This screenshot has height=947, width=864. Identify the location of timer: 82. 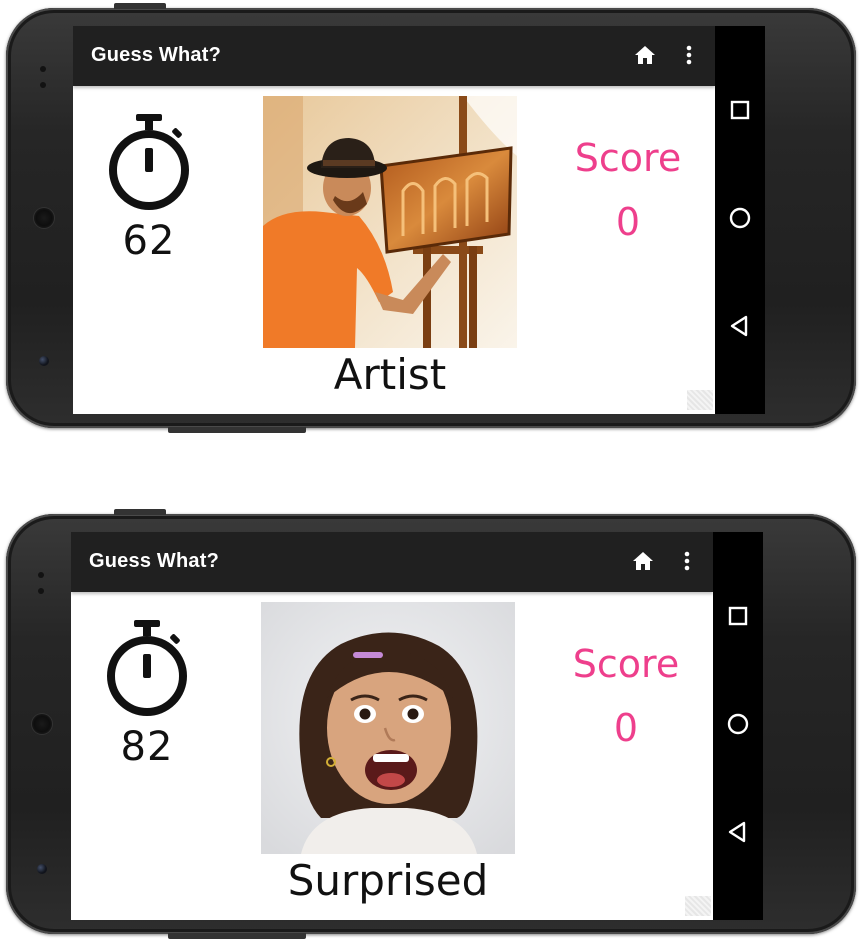
(147, 694).